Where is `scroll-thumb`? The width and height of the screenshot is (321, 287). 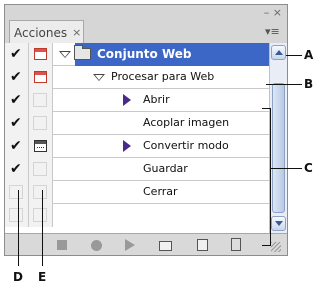 scroll-thumb is located at coordinates (278, 148).